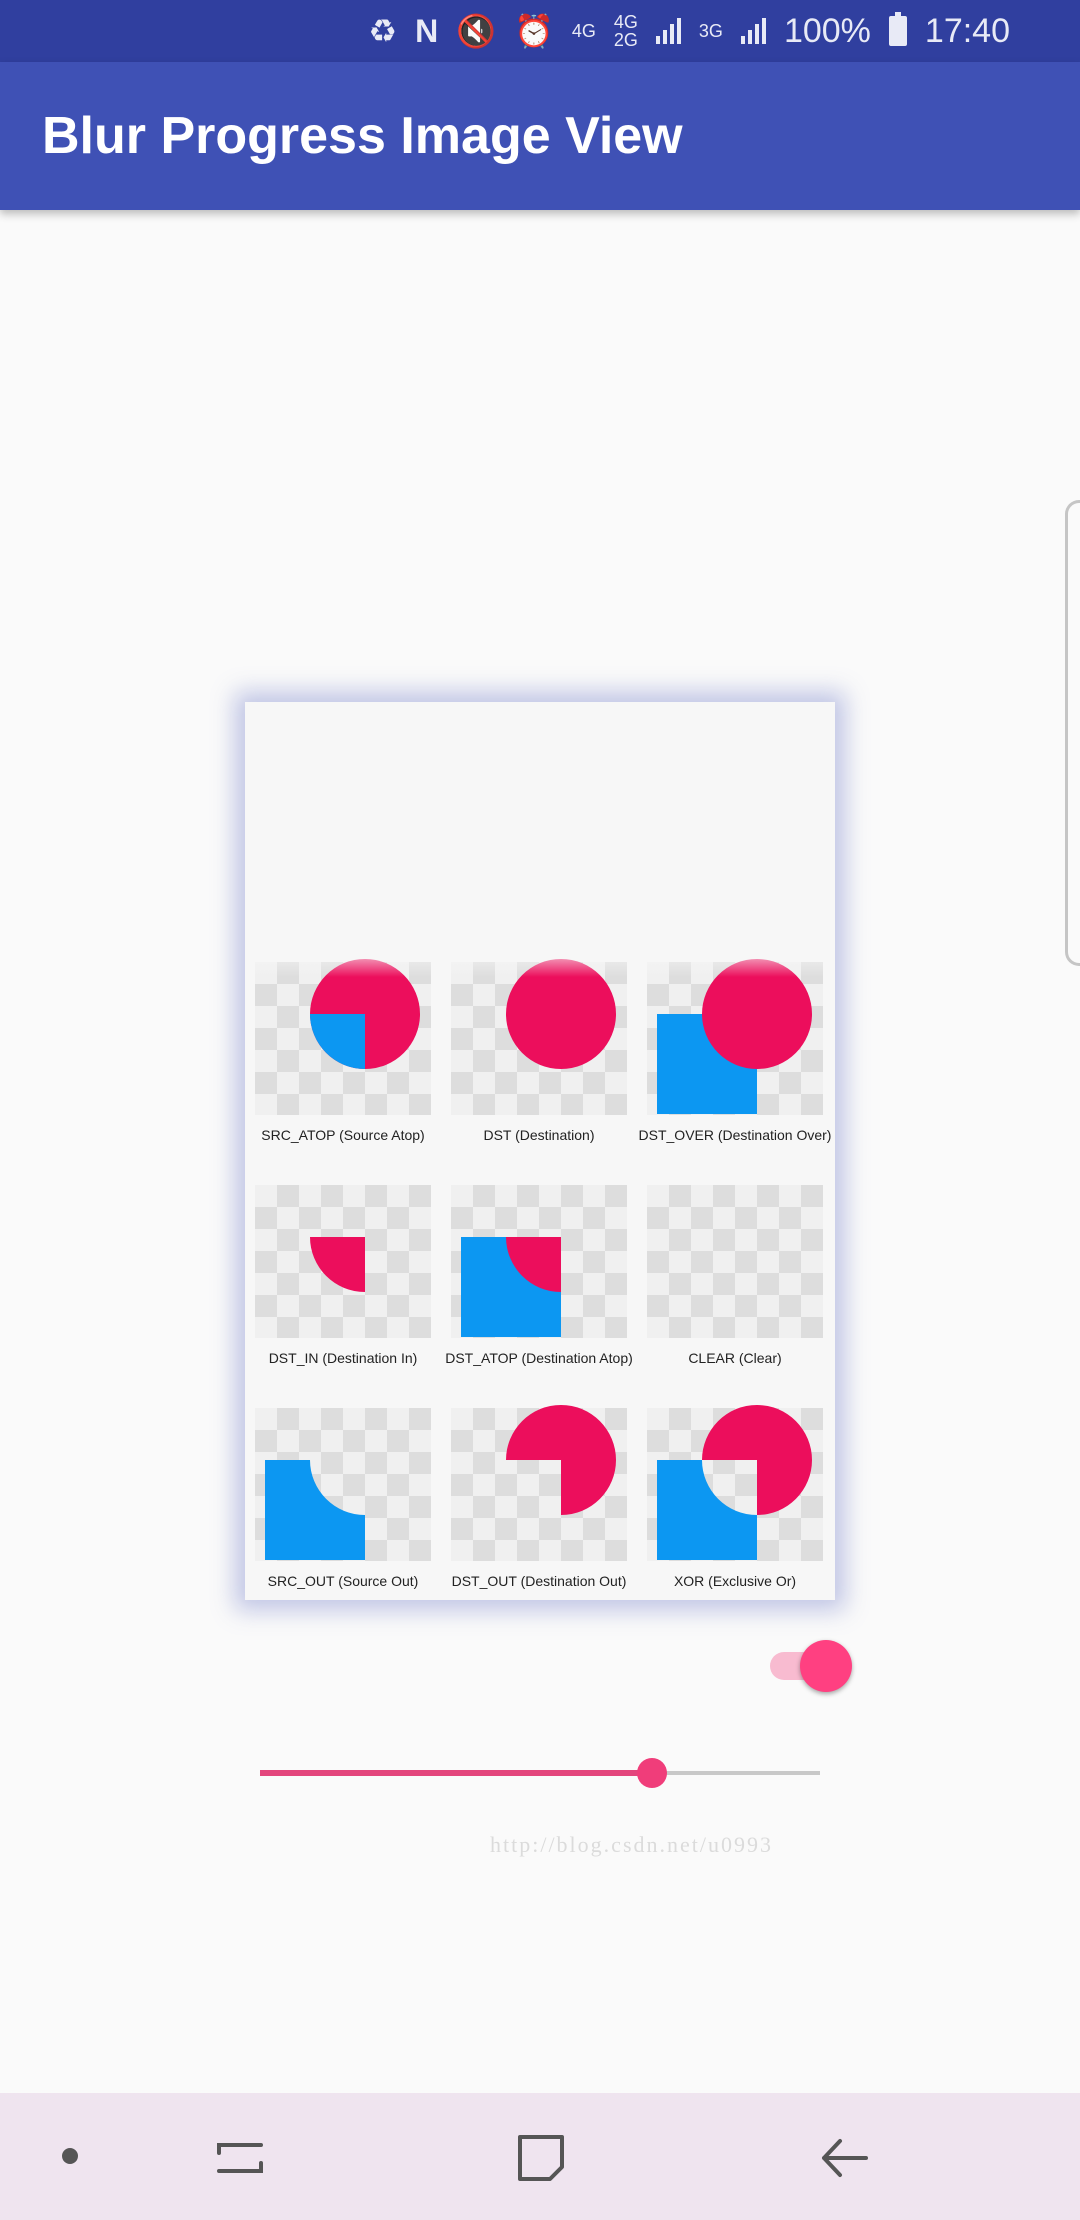 This screenshot has height=2220, width=1080. What do you see at coordinates (741, 1072) in the screenshot?
I see `grid-cell: DST_OVER (Destination Over)` at bounding box center [741, 1072].